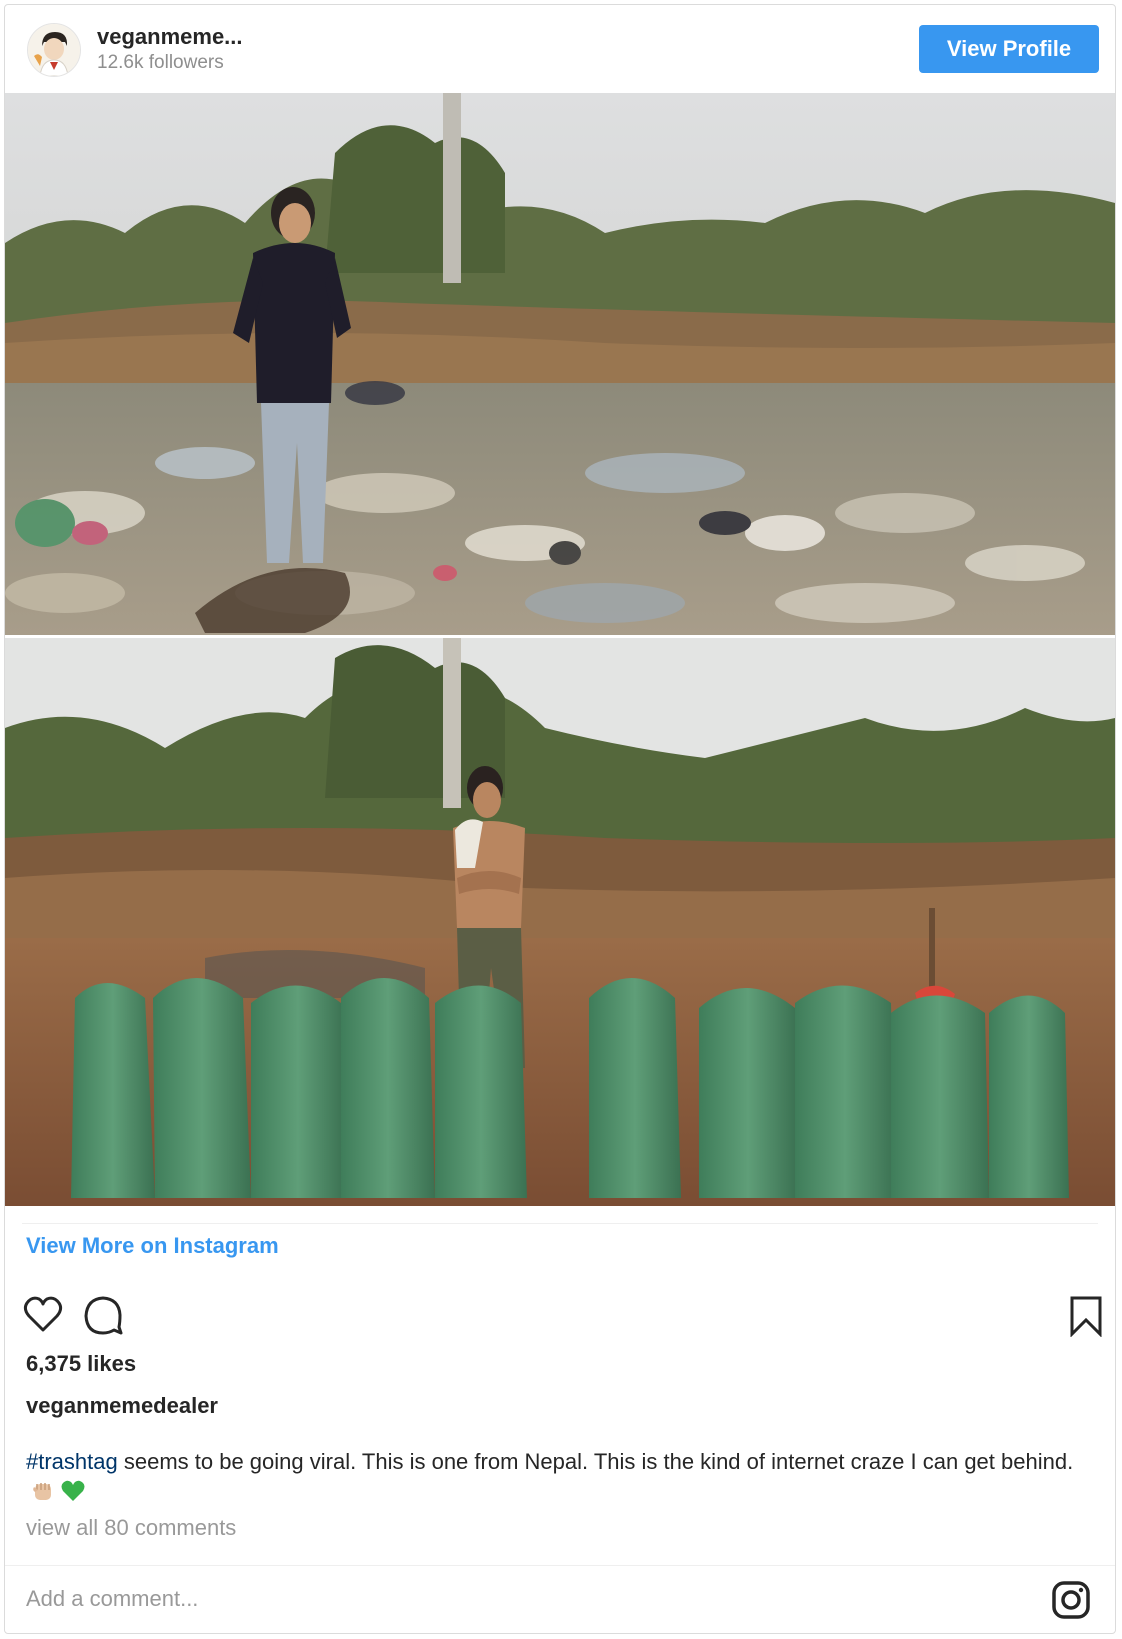 The width and height of the screenshot is (1122, 1639). I want to click on raised-fist-emoji, so click(43, 1495).